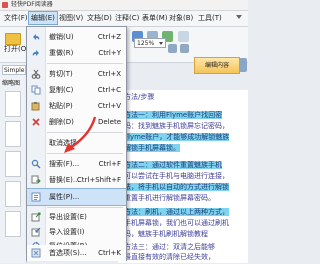  Describe the element at coordinates (80, 134) in the screenshot. I see `annotation-arrow-icon` at that location.